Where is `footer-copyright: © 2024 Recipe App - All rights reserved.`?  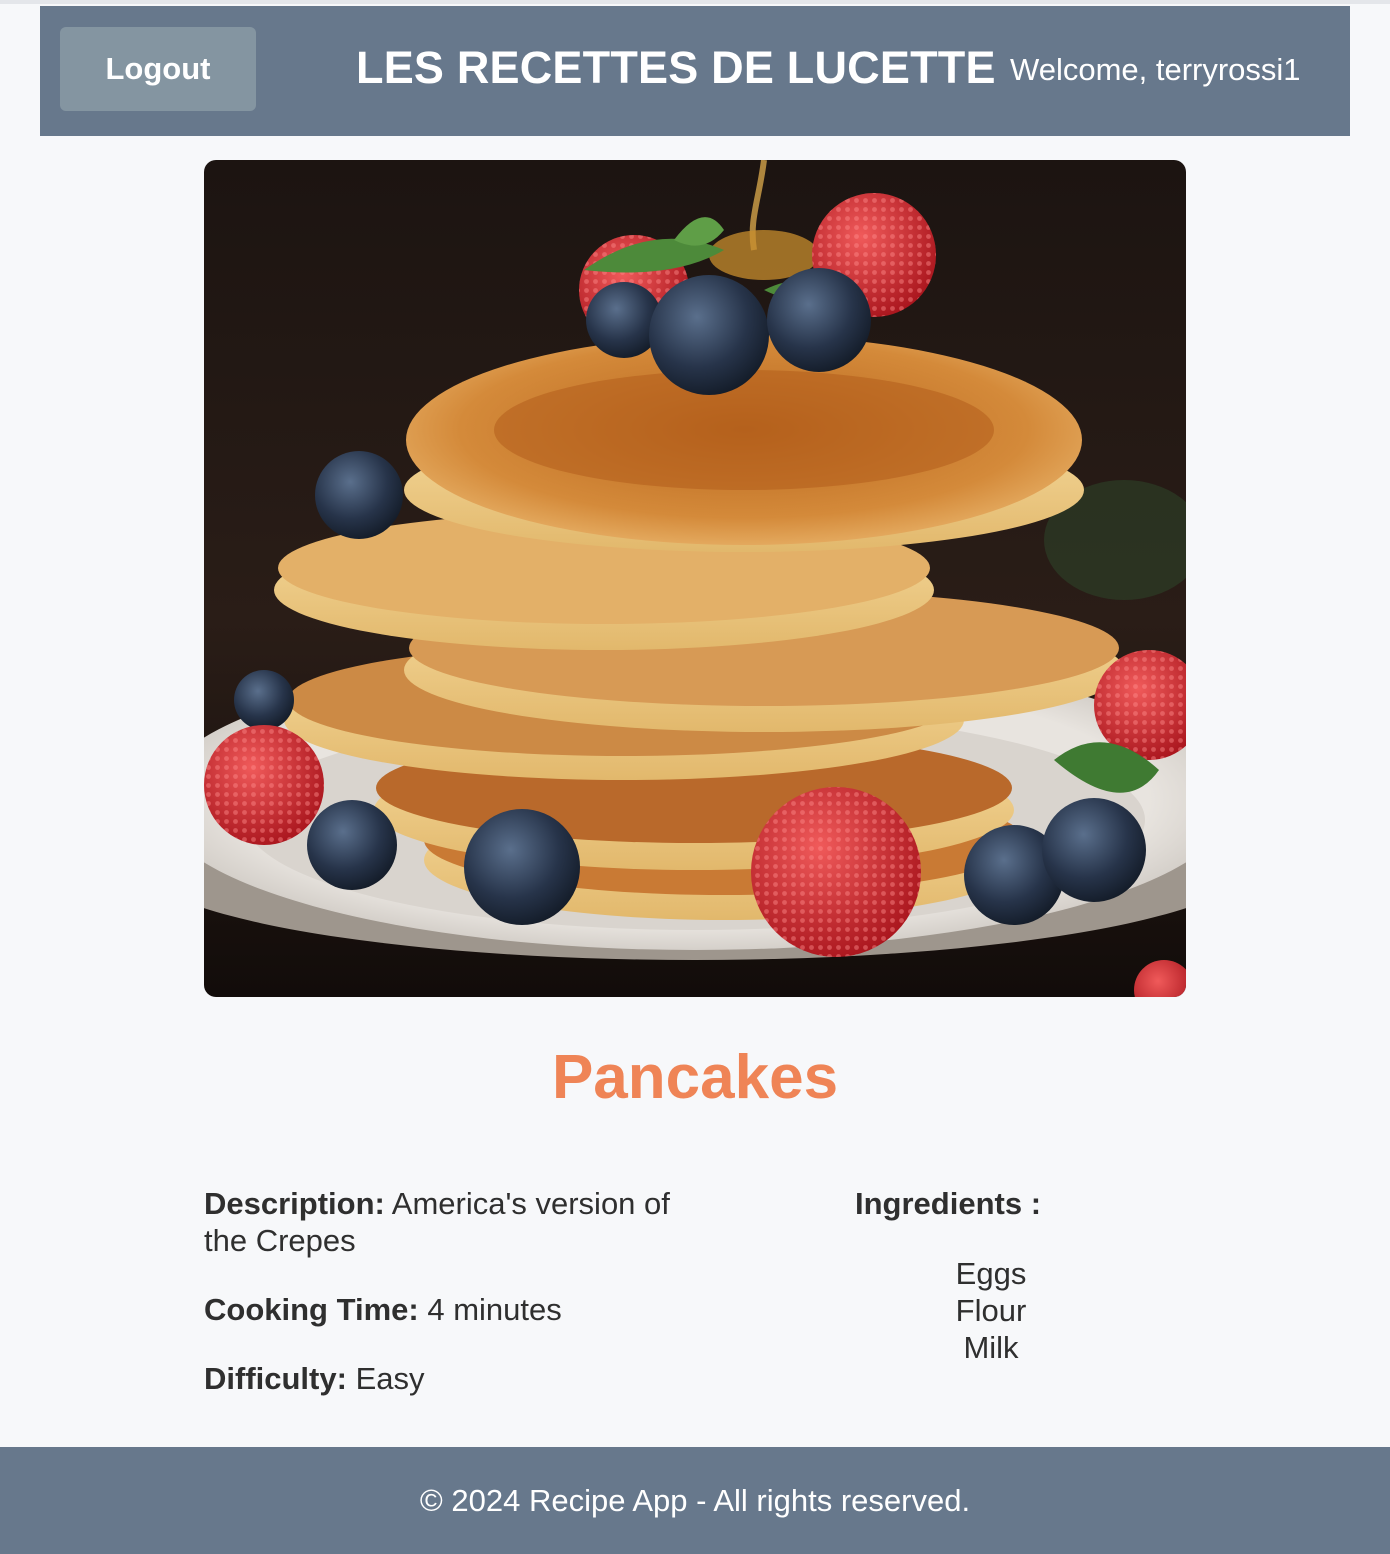
footer-copyright: © 2024 Recipe App - All rights reserved. is located at coordinates (695, 1500).